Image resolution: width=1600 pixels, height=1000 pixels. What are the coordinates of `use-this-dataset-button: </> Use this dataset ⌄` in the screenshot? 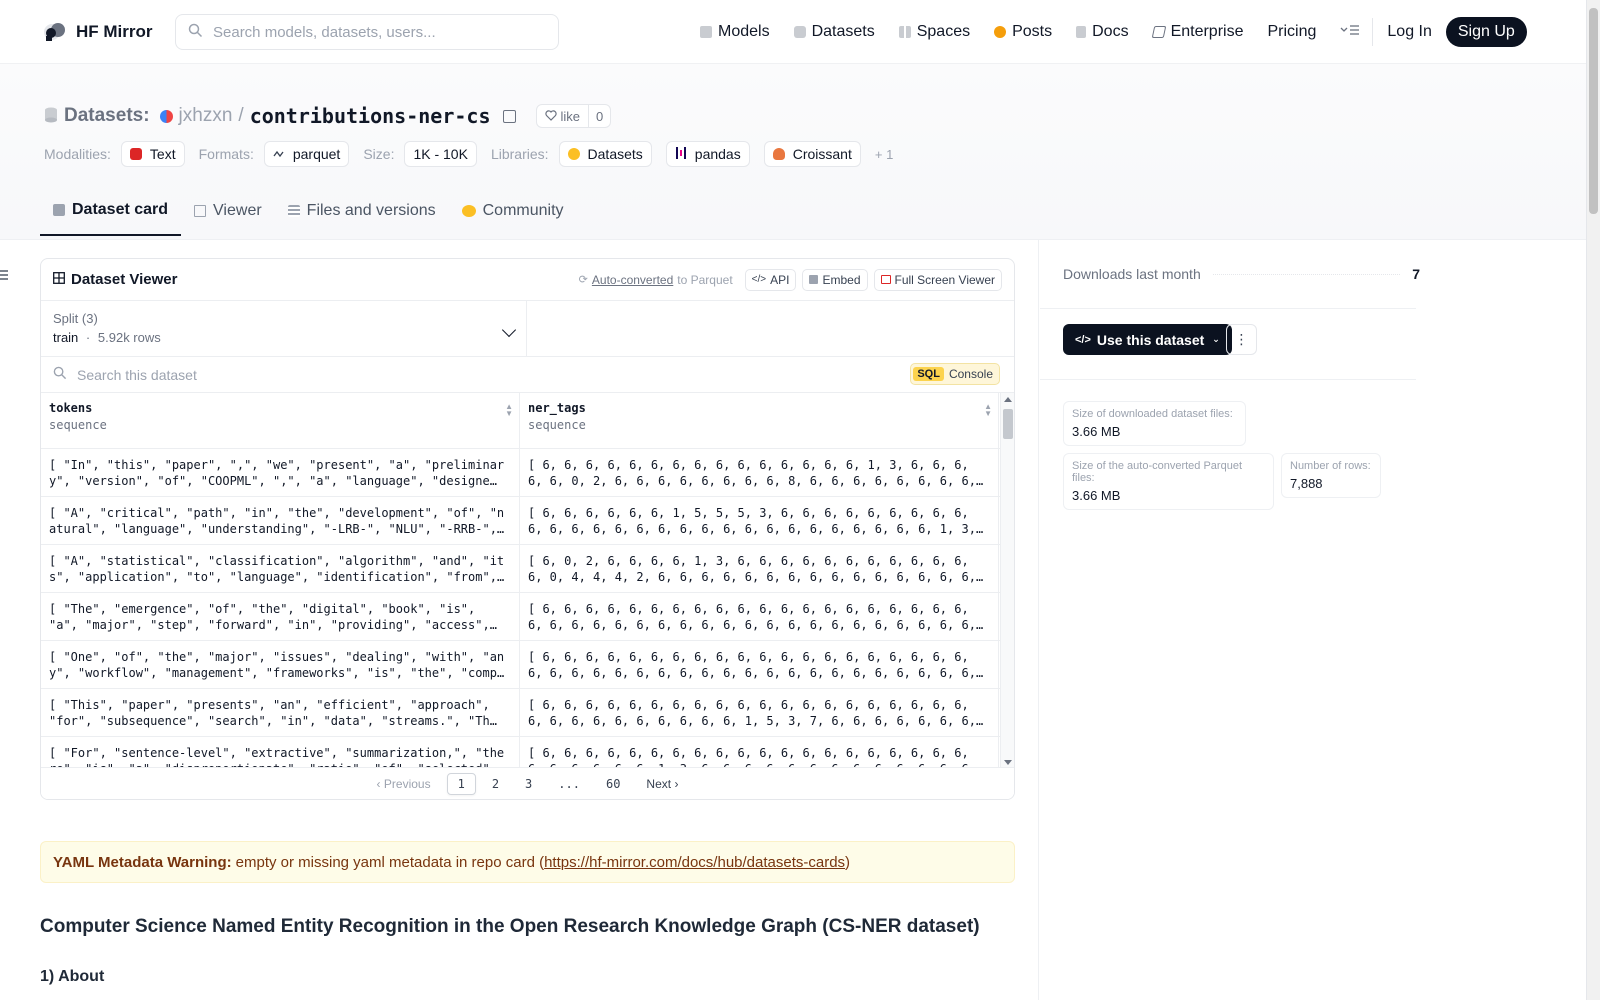 It's located at (1147, 339).